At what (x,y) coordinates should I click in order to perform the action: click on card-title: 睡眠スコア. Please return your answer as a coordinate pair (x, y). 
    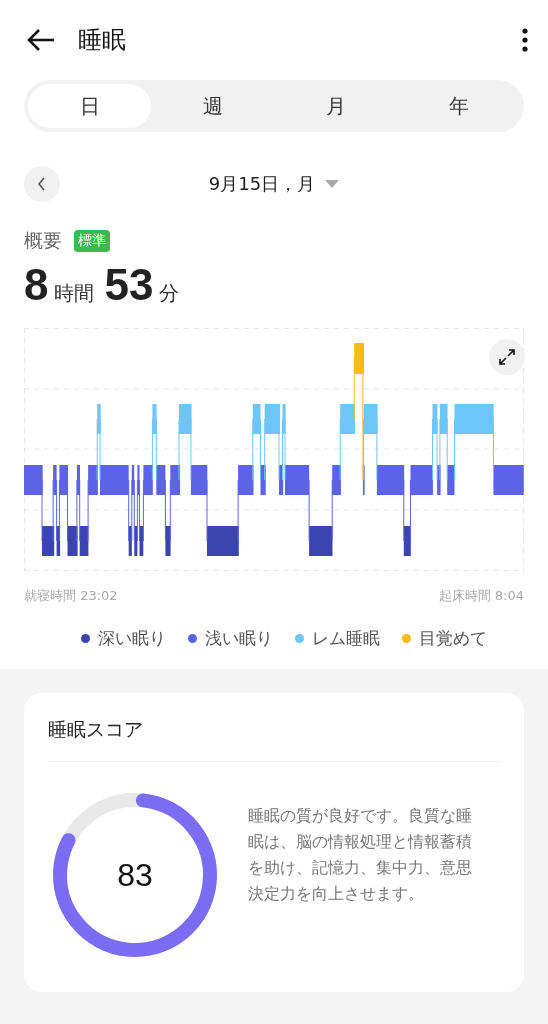
    Looking at the image, I should click on (274, 727).